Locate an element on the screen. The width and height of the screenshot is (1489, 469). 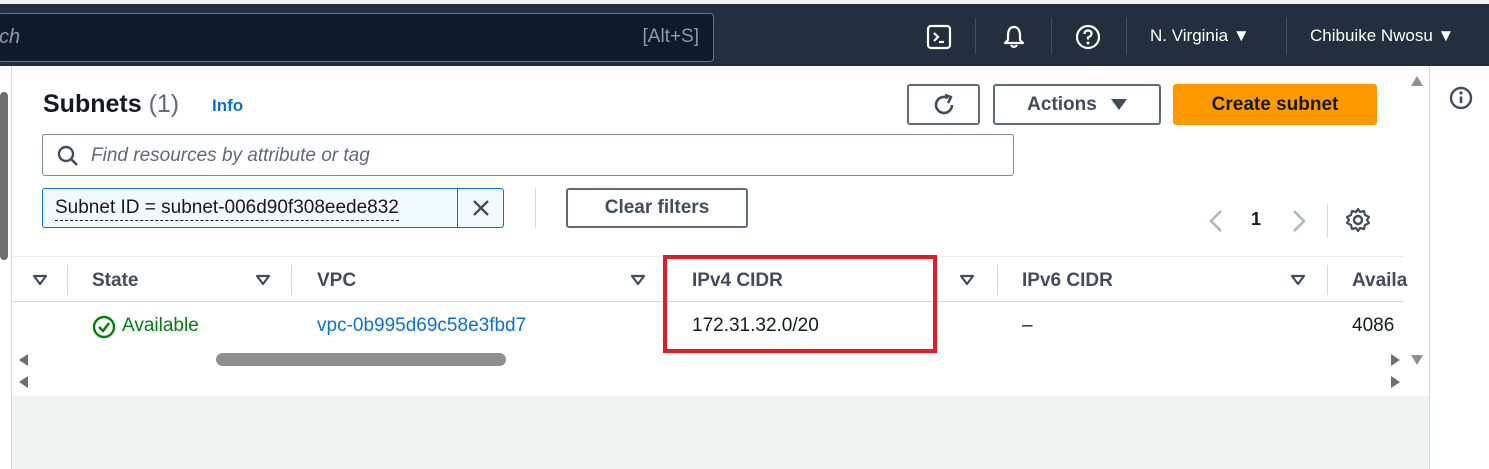
ipv4-cidr-highlight-box is located at coordinates (800, 304).